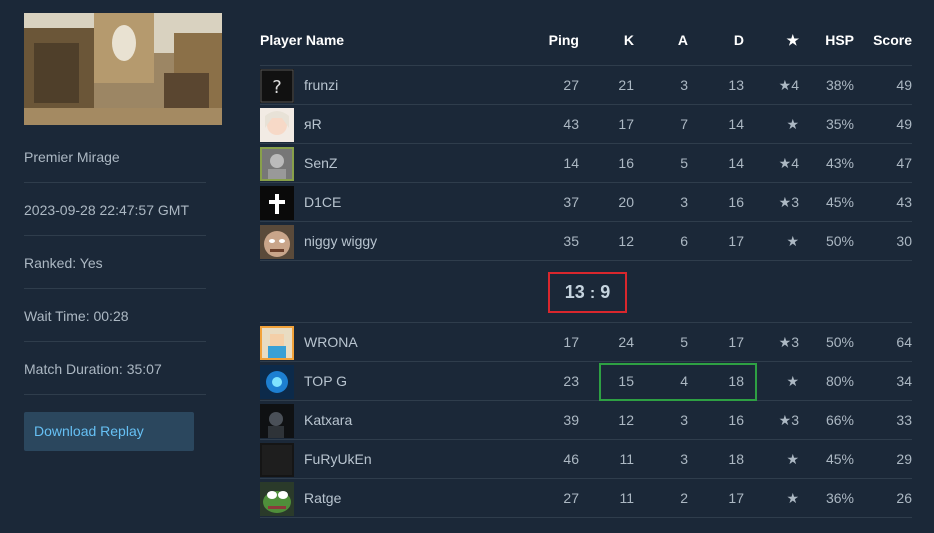  I want to click on match-score: 13 : 9, so click(587, 292).